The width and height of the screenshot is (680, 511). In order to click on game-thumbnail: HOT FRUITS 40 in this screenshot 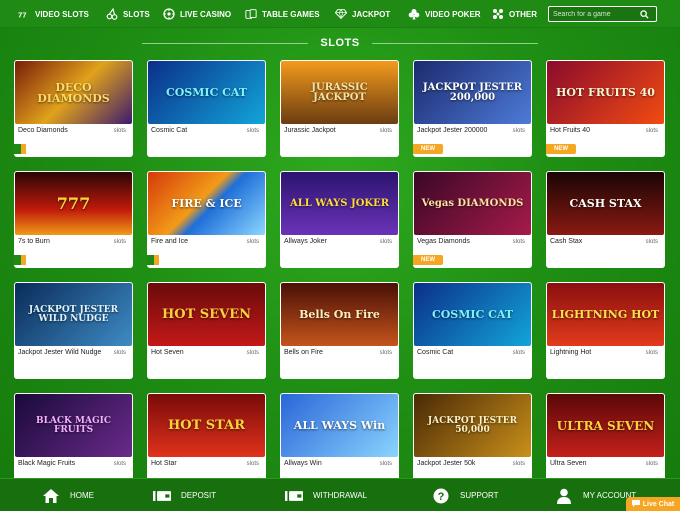, I will do `click(605, 92)`.